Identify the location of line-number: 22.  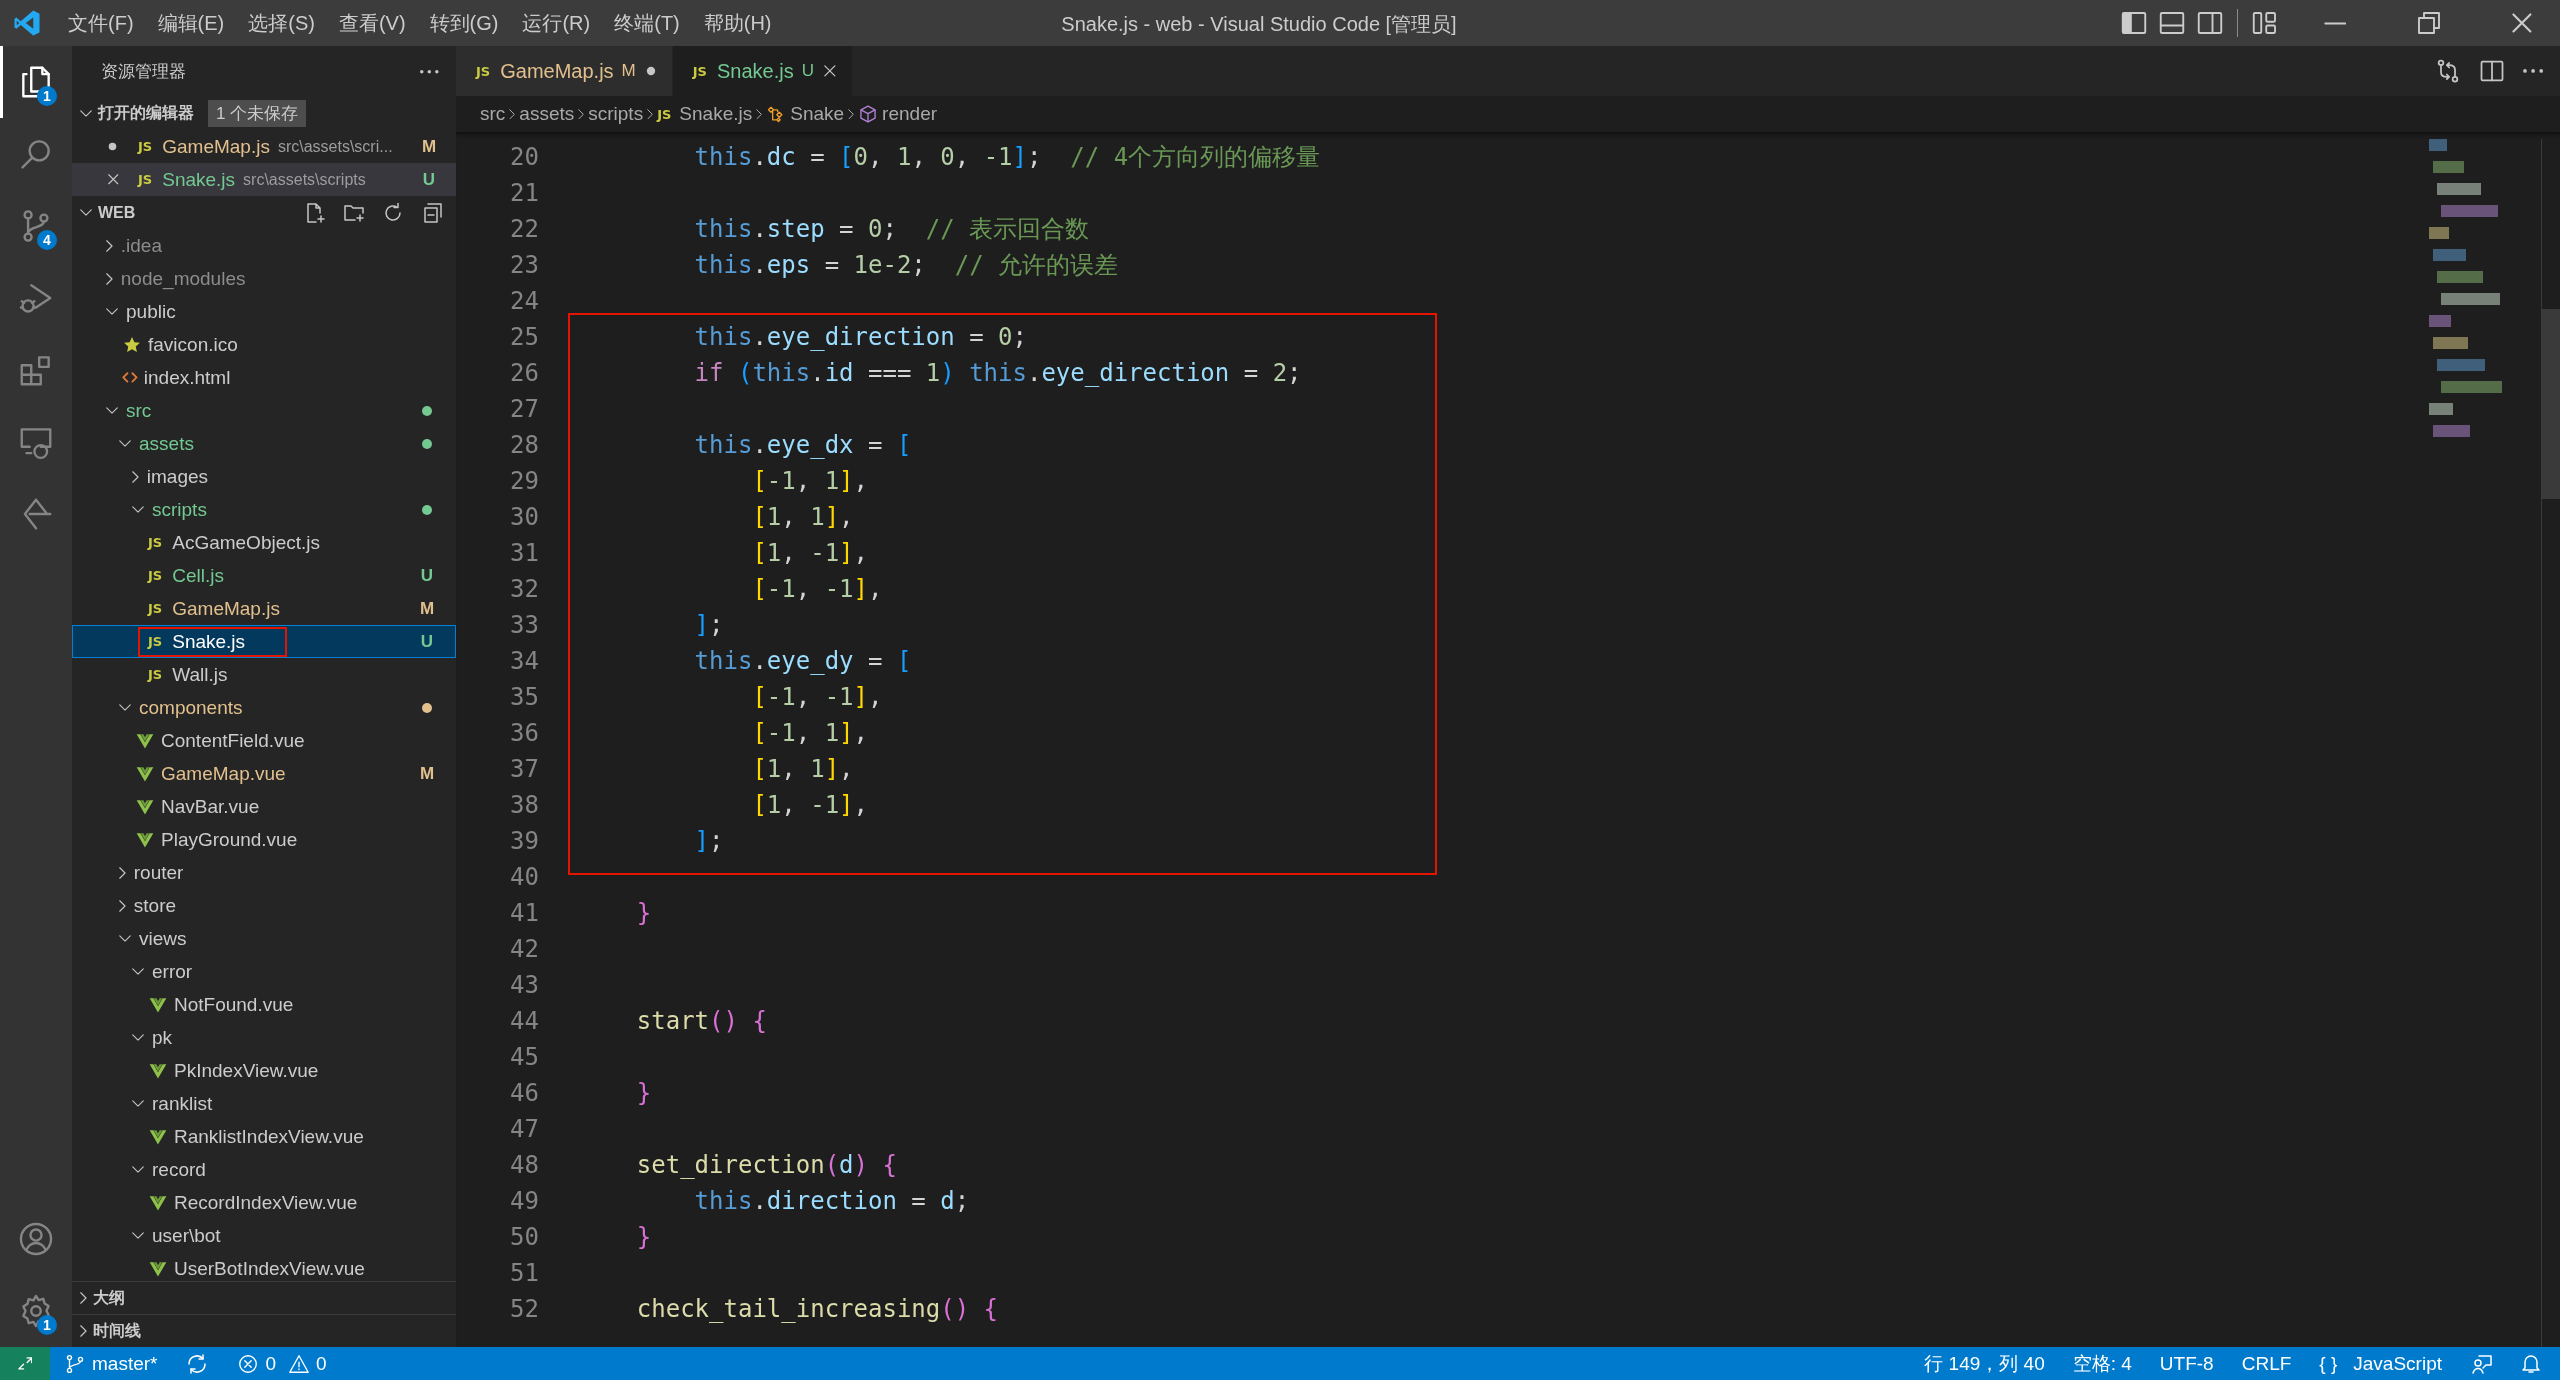
(524, 229).